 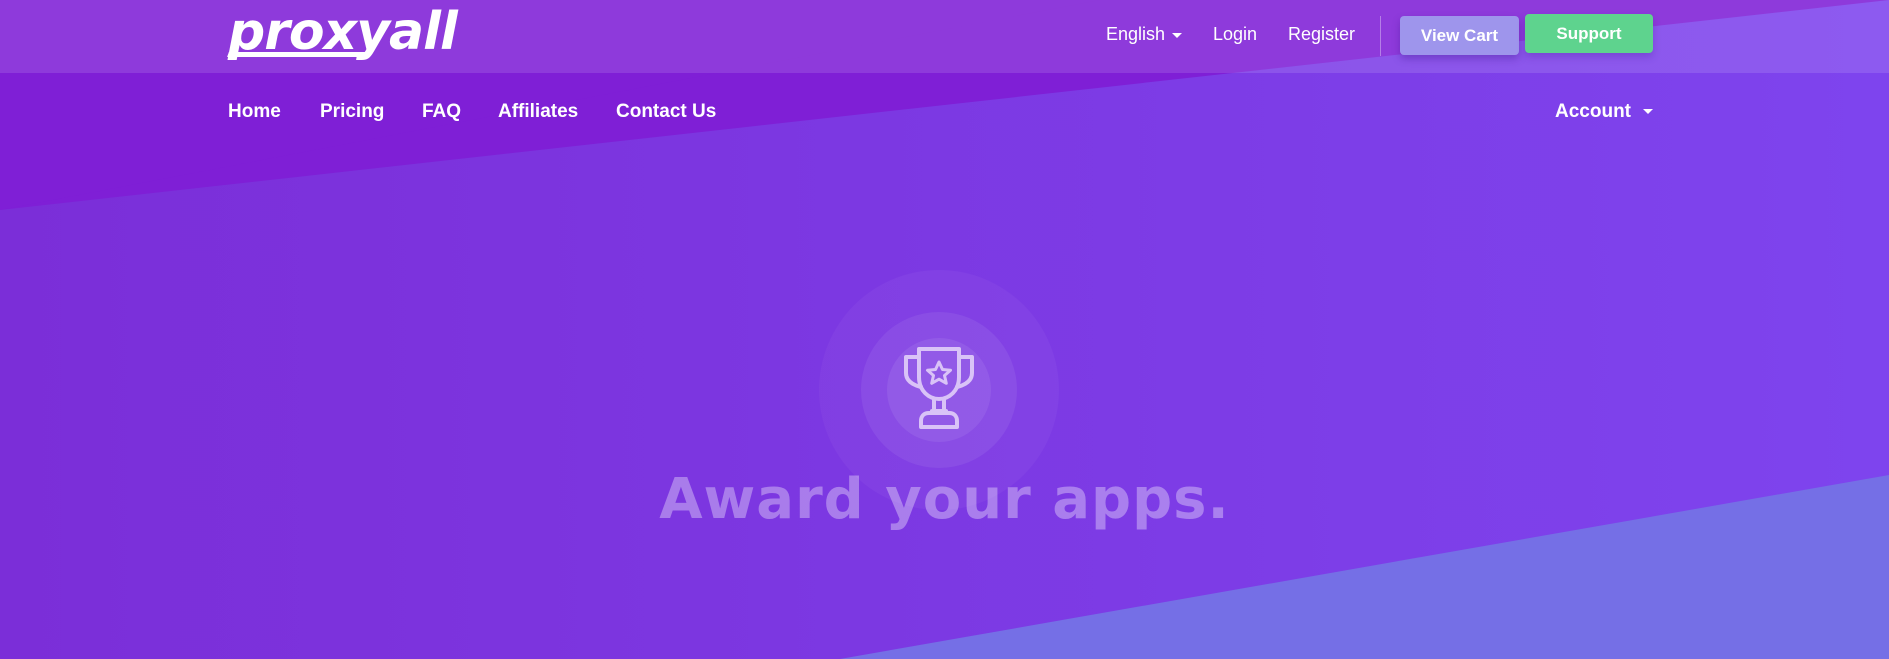 I want to click on logo: proxyall, so click(x=343, y=32).